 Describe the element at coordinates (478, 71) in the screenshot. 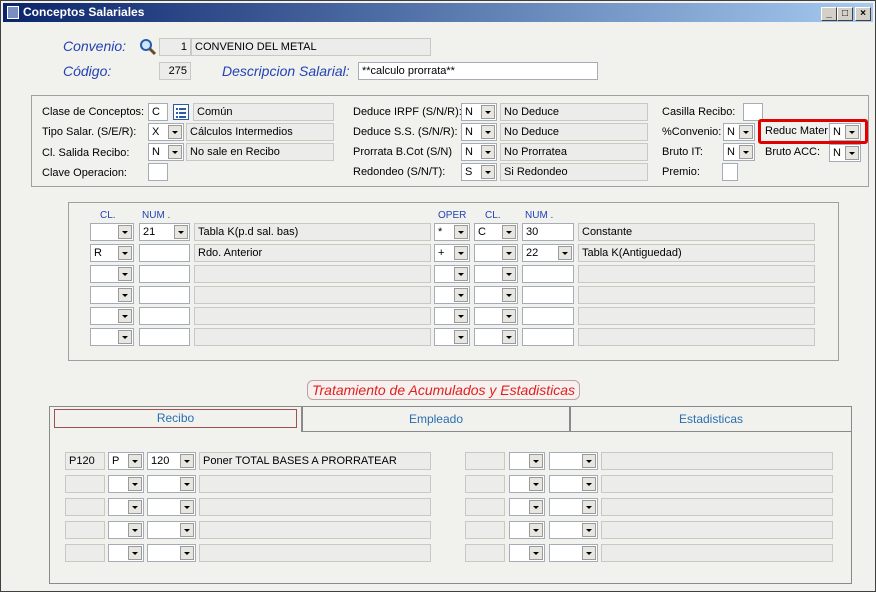

I see `descripcion-input: **calculo prorrata**` at that location.